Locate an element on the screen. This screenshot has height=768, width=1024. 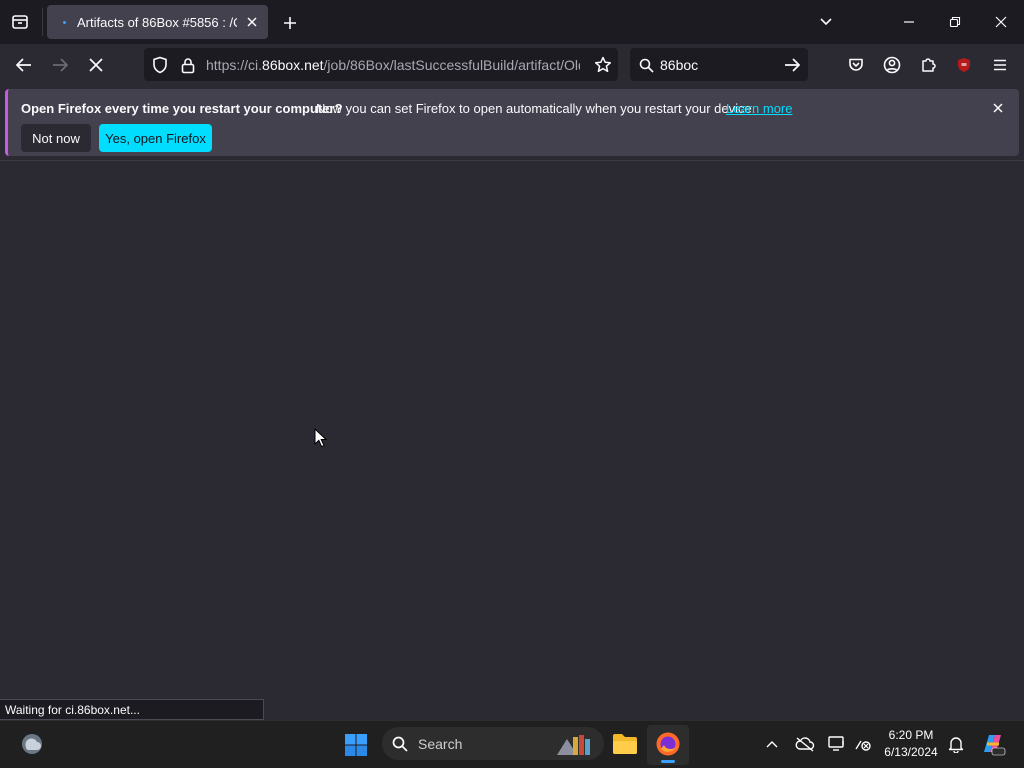
arrow-left-icon is located at coordinates (23, 65).